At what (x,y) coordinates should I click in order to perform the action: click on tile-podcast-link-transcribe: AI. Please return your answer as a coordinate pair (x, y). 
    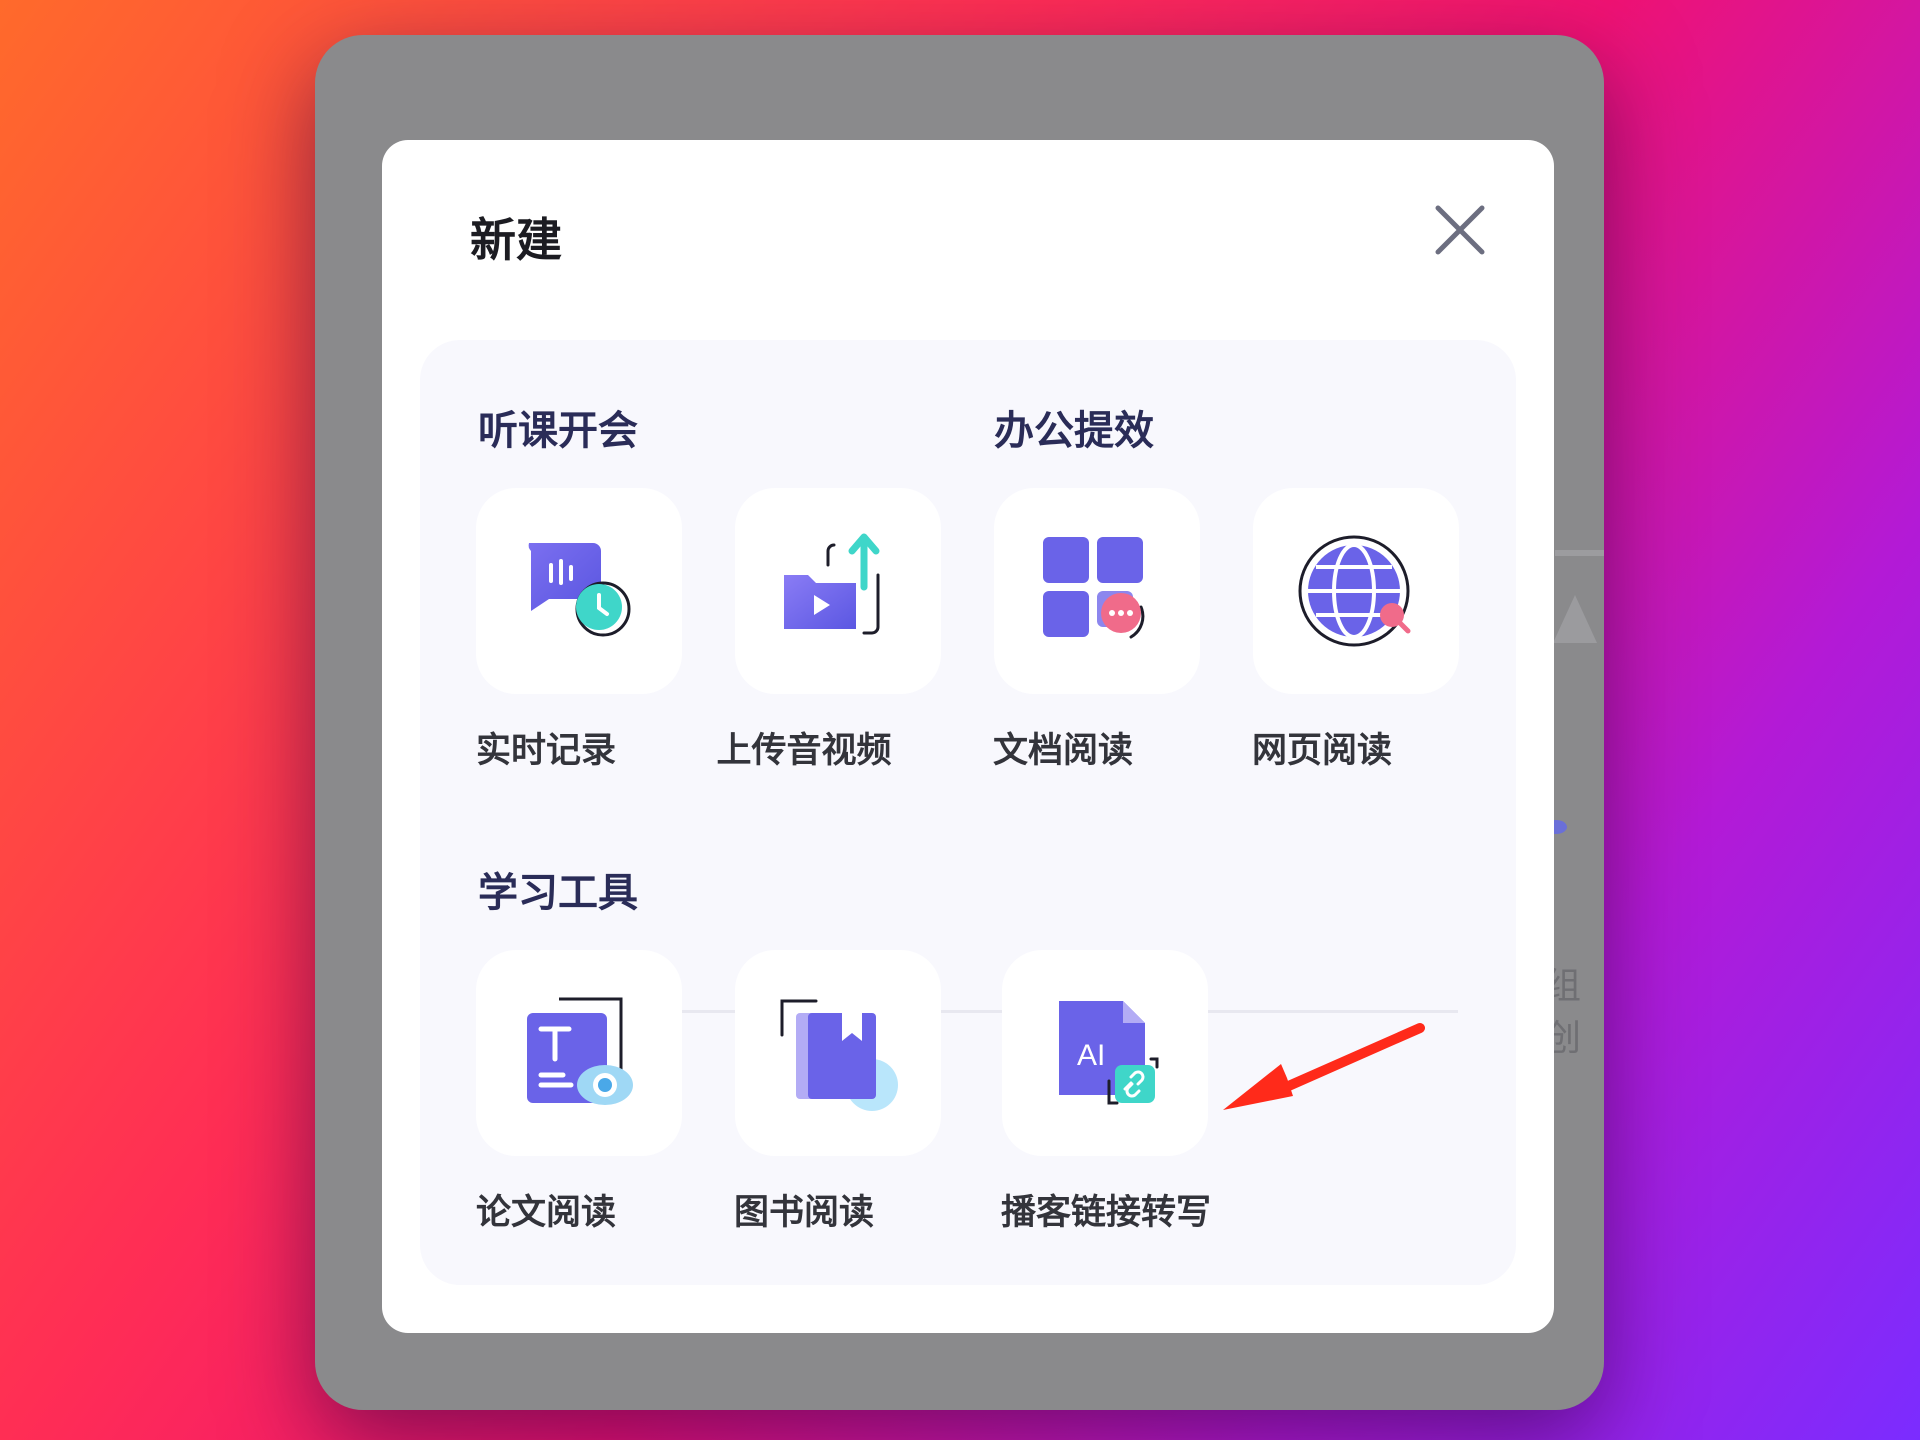
    Looking at the image, I should click on (1105, 1053).